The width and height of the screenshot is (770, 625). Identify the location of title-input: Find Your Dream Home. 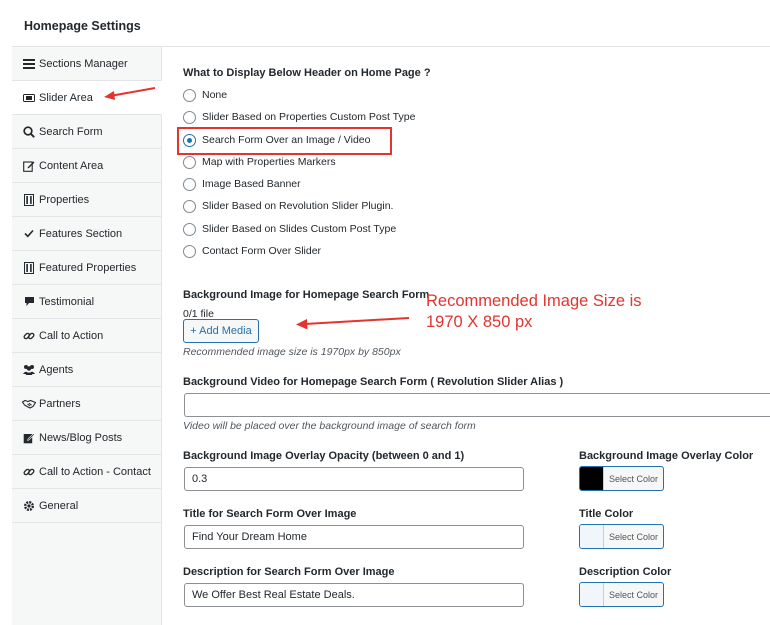
(354, 537).